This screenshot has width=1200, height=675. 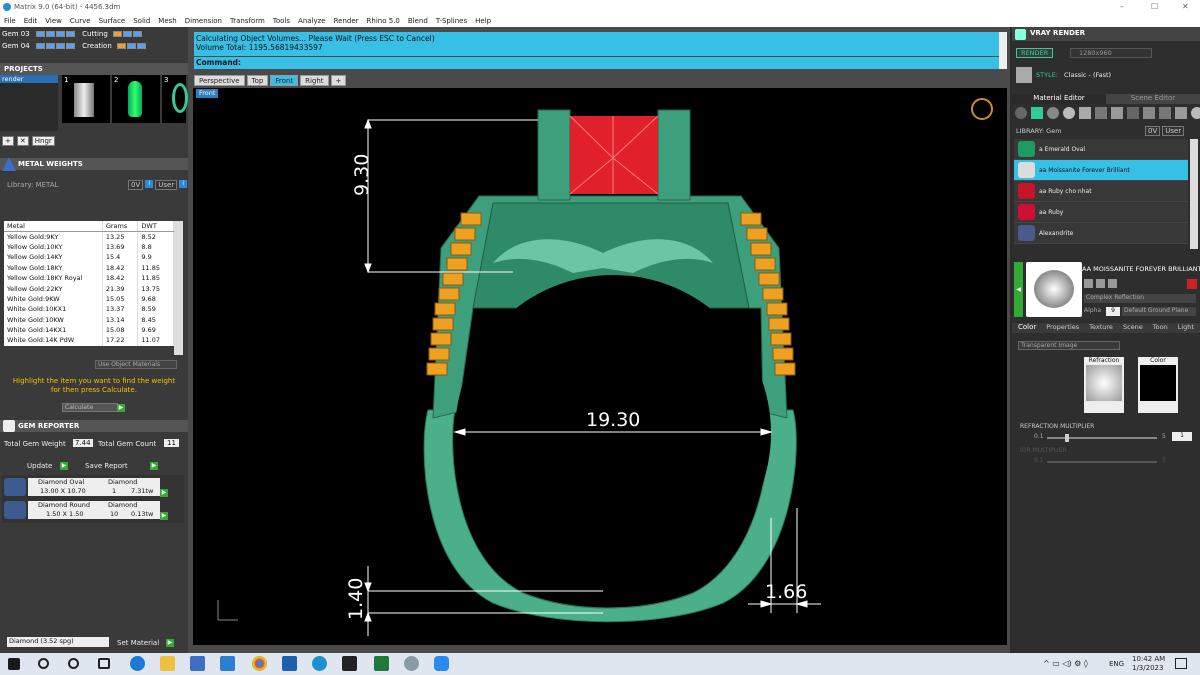 What do you see at coordinates (8, 141) in the screenshot?
I see `add-project-button: +` at bounding box center [8, 141].